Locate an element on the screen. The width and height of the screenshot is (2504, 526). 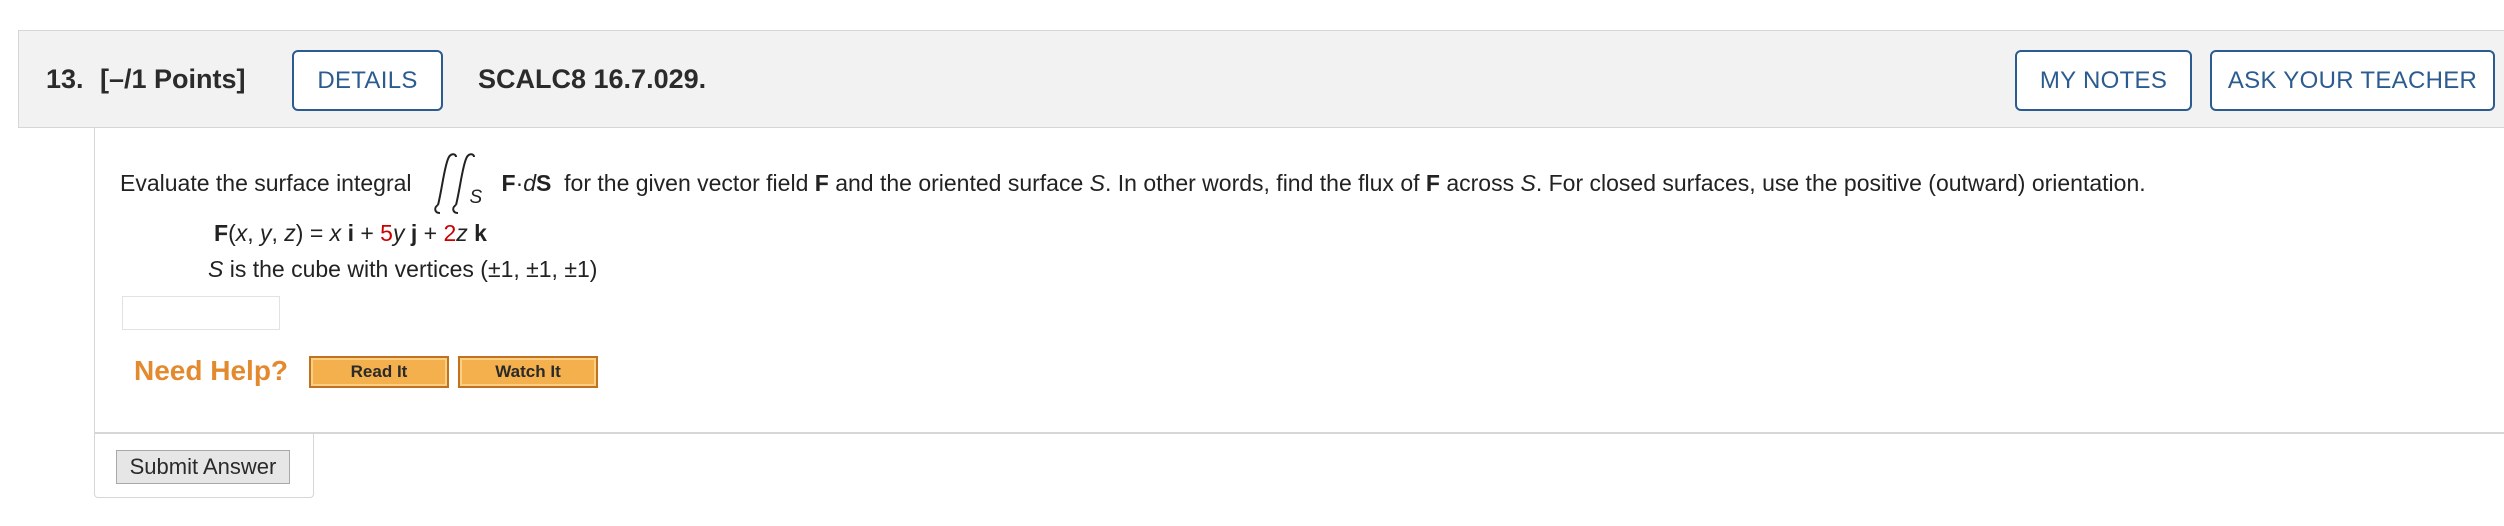
prompt-text-mid3: . In other words, find the flux of is located at coordinates (1262, 182).